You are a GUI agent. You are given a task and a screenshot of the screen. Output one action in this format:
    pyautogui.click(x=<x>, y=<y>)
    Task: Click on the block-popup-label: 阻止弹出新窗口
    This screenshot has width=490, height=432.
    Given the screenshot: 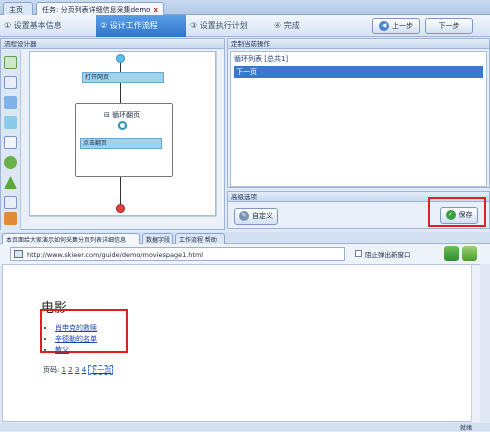 What is the action you would take?
    pyautogui.click(x=388, y=255)
    